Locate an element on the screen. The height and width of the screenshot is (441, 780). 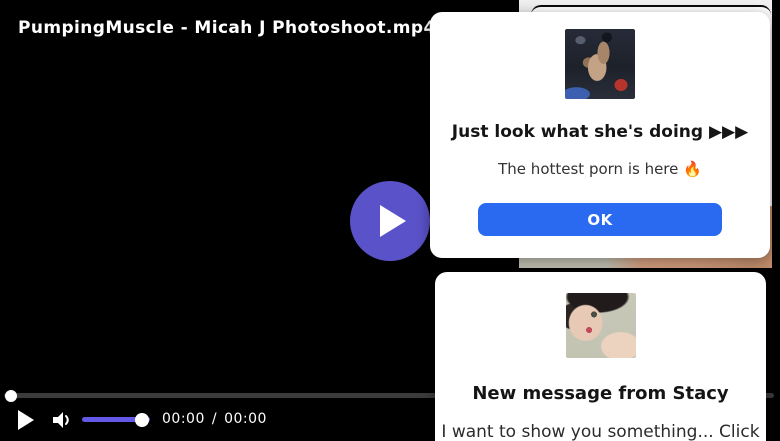
mute-button is located at coordinates (62, 420).